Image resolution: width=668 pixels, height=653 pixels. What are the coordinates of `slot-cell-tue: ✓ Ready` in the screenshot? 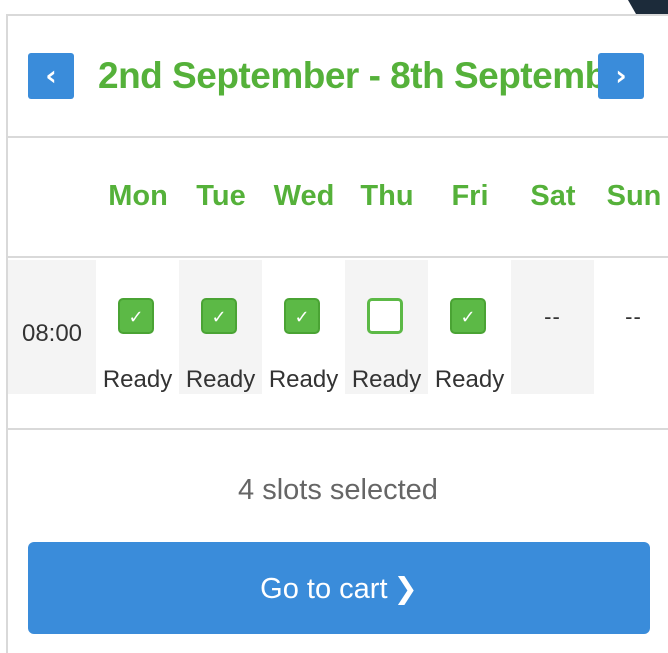 It's located at (220, 327).